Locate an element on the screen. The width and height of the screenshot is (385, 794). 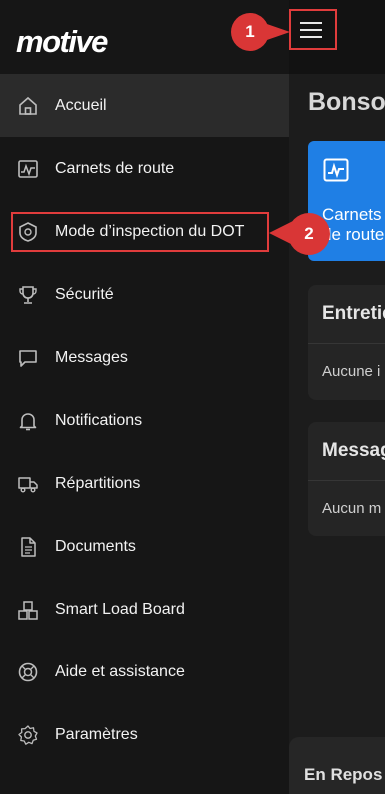
nav-item-help: Aide et assistance is located at coordinates (144, 671).